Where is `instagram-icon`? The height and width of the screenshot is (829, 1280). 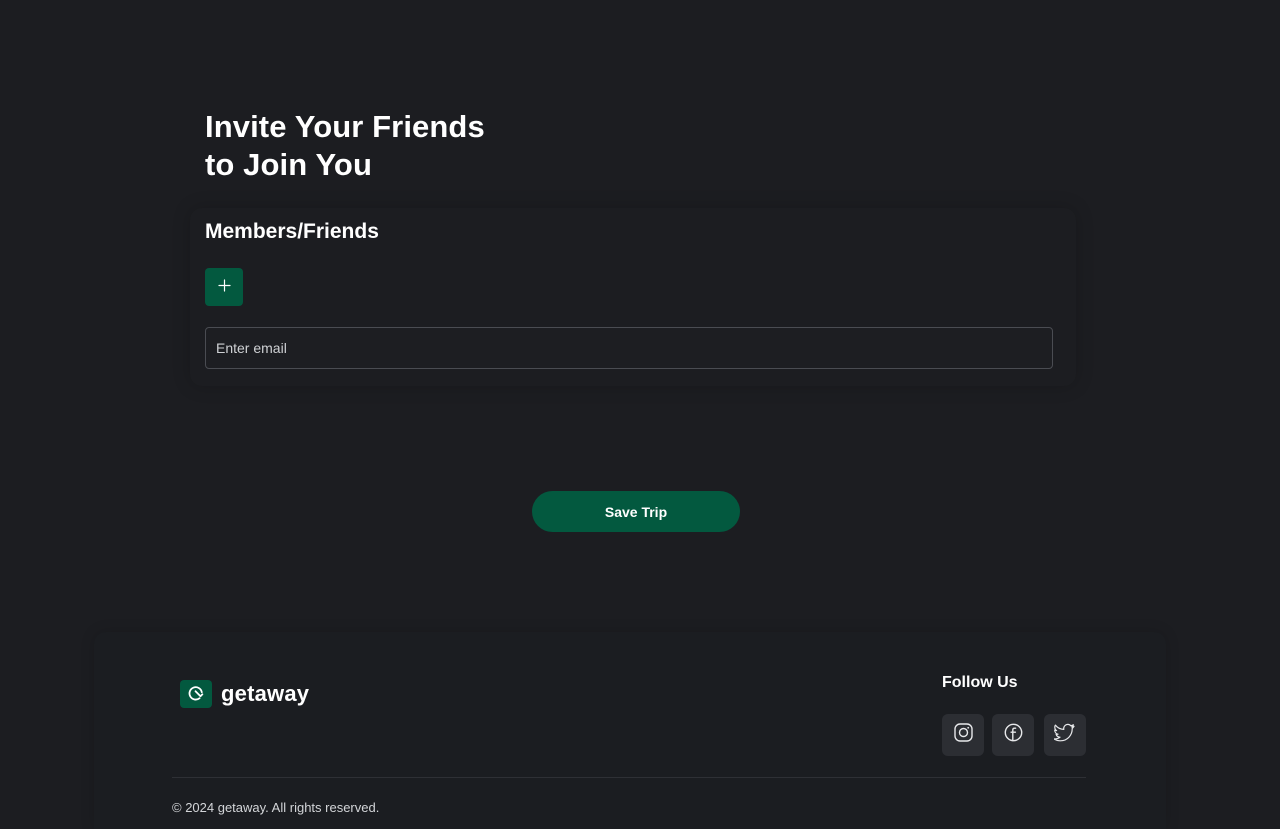
instagram-icon is located at coordinates (963, 735).